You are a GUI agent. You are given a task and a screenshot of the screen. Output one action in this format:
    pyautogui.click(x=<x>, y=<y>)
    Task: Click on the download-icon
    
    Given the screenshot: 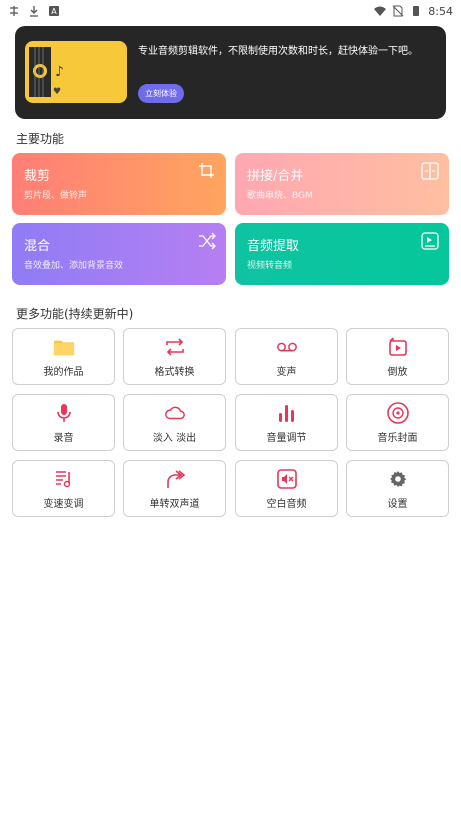 What is the action you would take?
    pyautogui.click(x=34, y=11)
    